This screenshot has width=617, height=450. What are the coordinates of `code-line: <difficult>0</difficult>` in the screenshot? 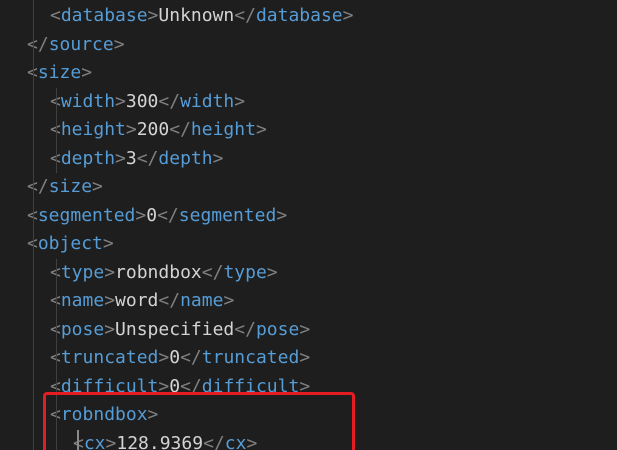 It's located at (180, 387).